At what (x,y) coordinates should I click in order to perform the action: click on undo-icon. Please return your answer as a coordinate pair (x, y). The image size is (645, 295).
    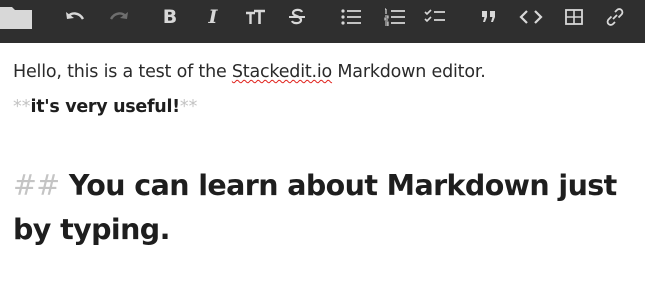
    Looking at the image, I should click on (75, 16).